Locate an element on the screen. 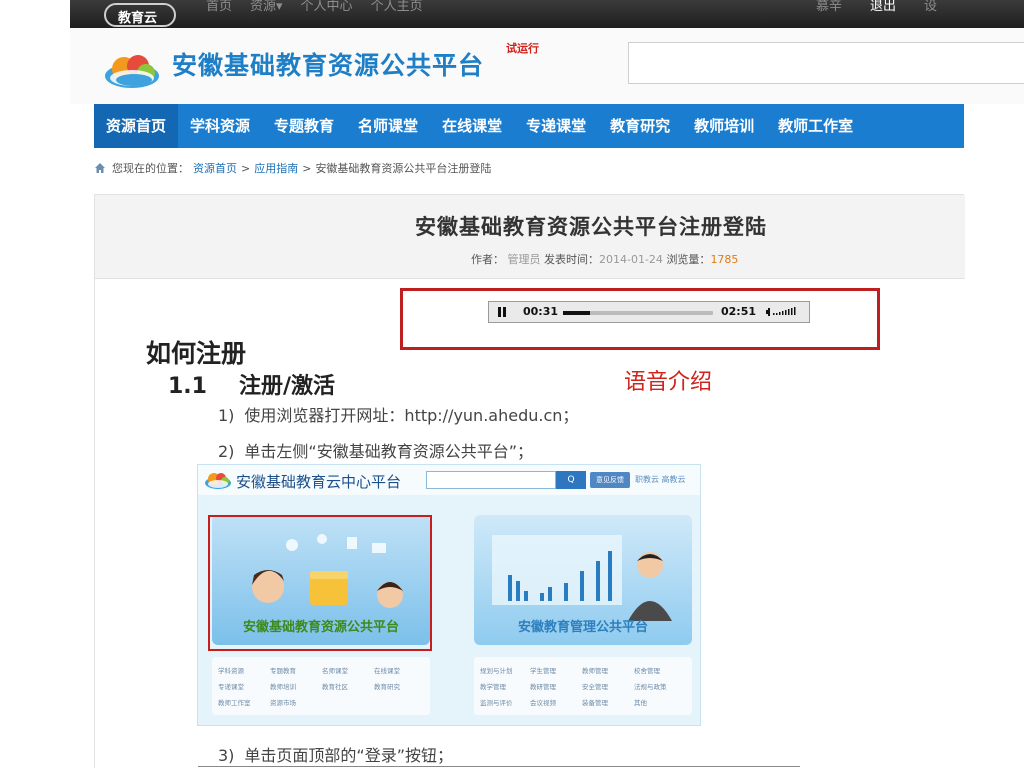  subsection-heading: 1.1 注册/激活 is located at coordinates (251, 384).